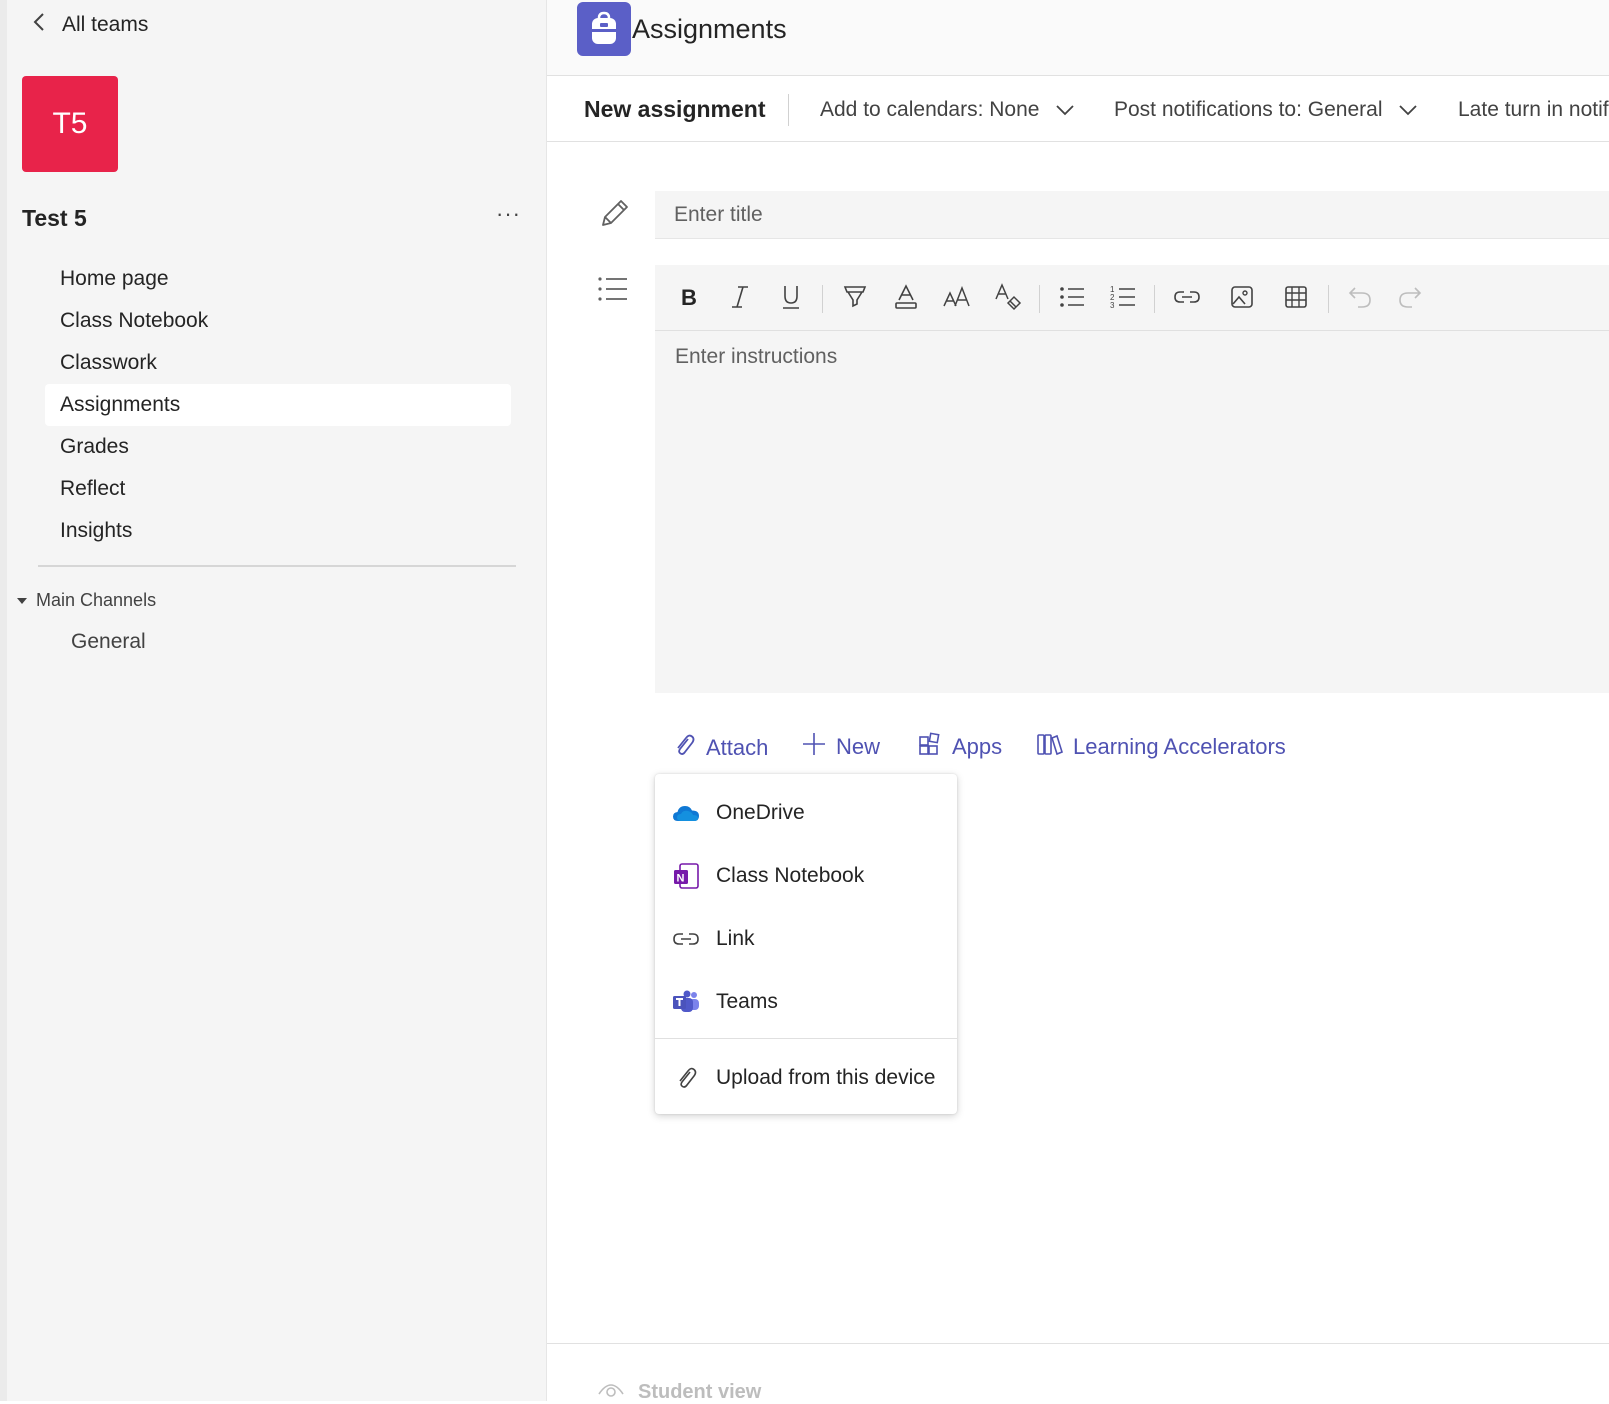  I want to click on toolbar-divider, so click(788, 110).